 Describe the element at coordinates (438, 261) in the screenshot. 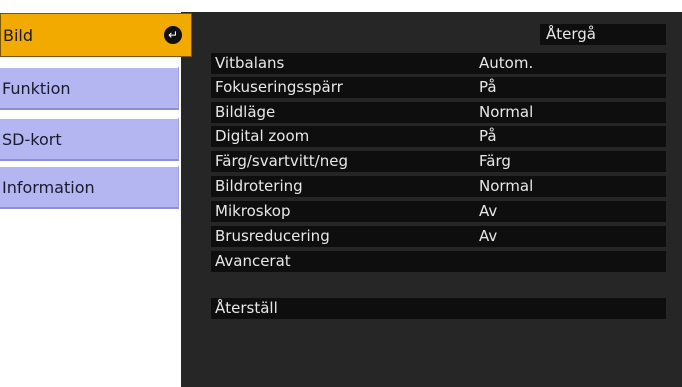

I see `setting-row-avancerat: Avancerat` at that location.